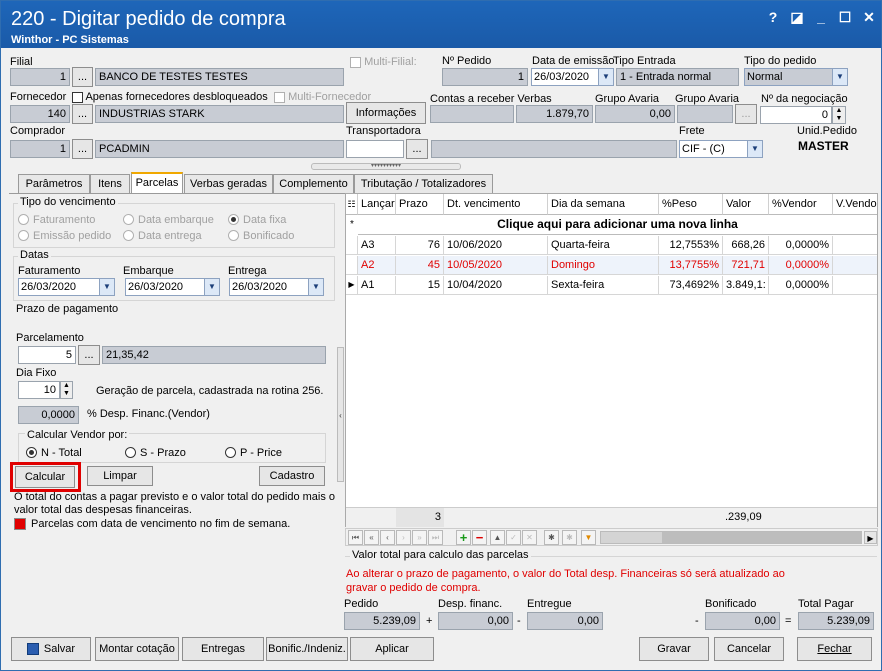  I want to click on montar-cotacao-button: Montar cotação, so click(137, 649).